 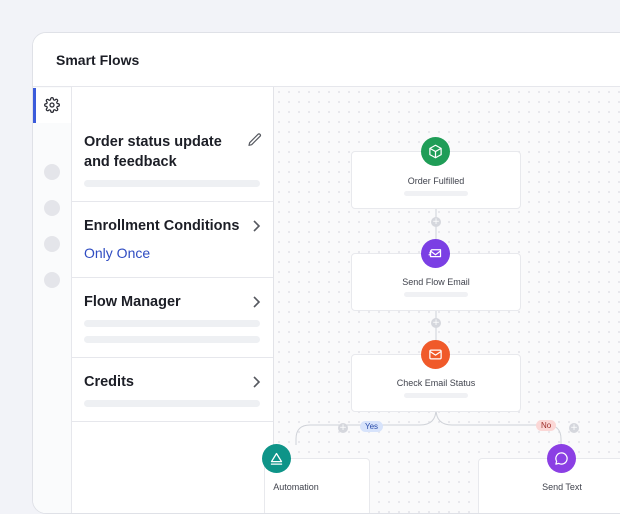 I want to click on side-rail, so click(x=52, y=300).